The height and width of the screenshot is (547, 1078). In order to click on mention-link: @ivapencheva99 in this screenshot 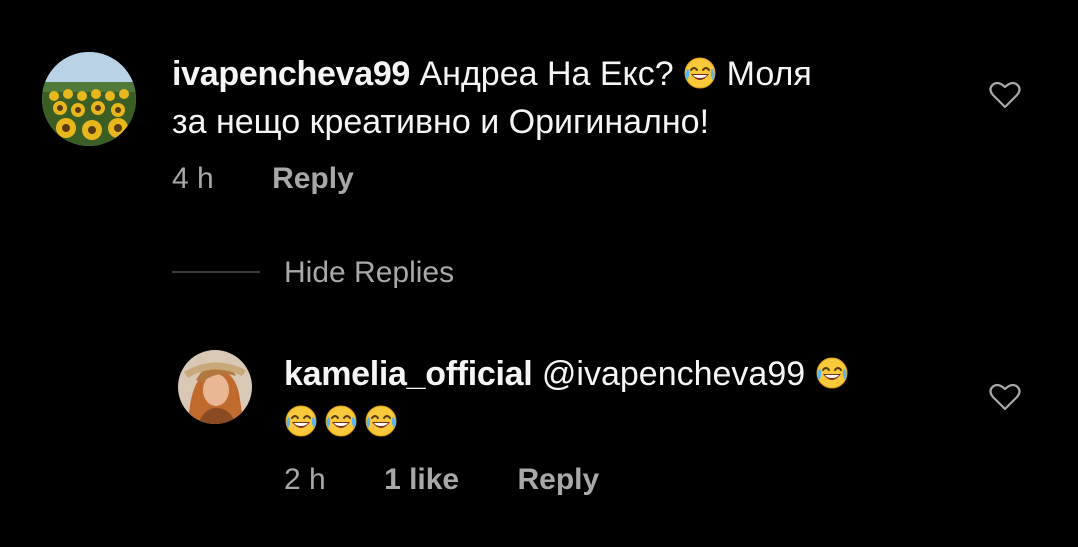, I will do `click(673, 374)`.